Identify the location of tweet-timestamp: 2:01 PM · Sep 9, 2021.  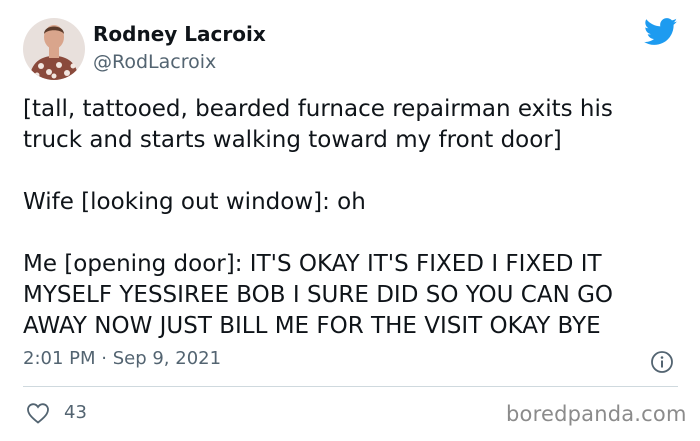
(122, 358).